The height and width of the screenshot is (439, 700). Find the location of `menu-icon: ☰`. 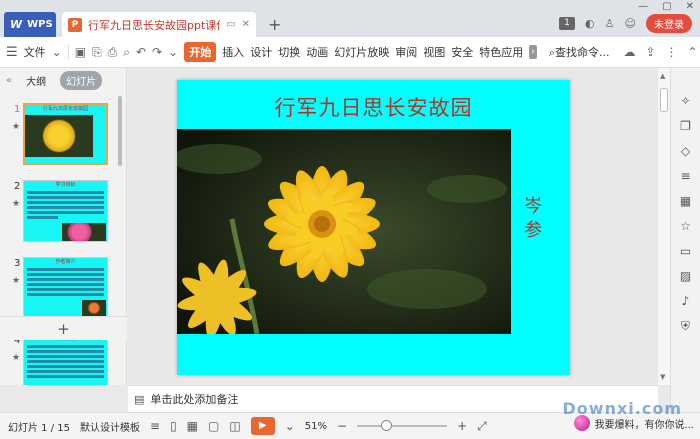

menu-icon: ☰ is located at coordinates (12, 52).